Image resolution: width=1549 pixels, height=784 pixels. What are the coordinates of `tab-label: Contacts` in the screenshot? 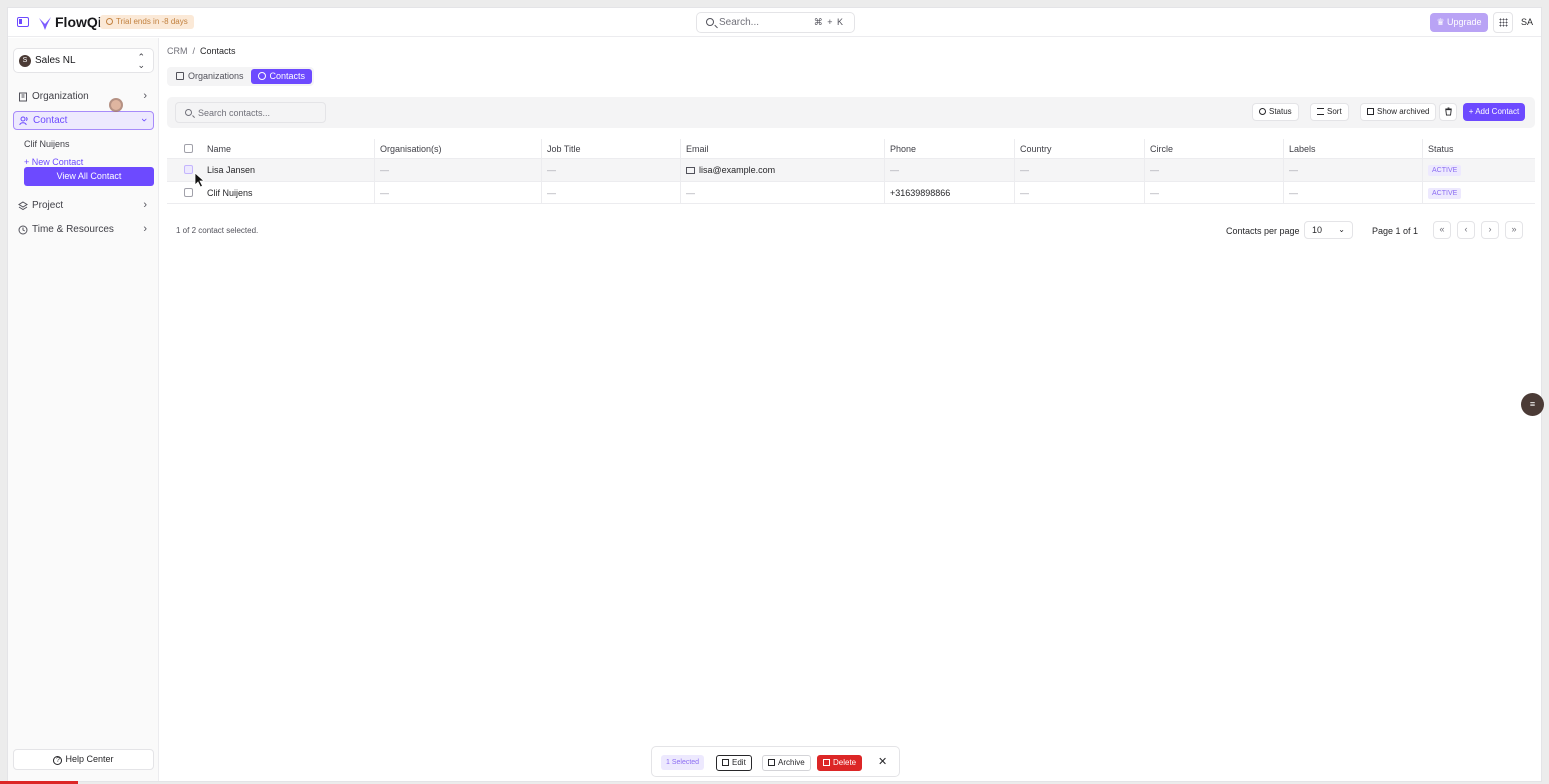 It's located at (287, 76).